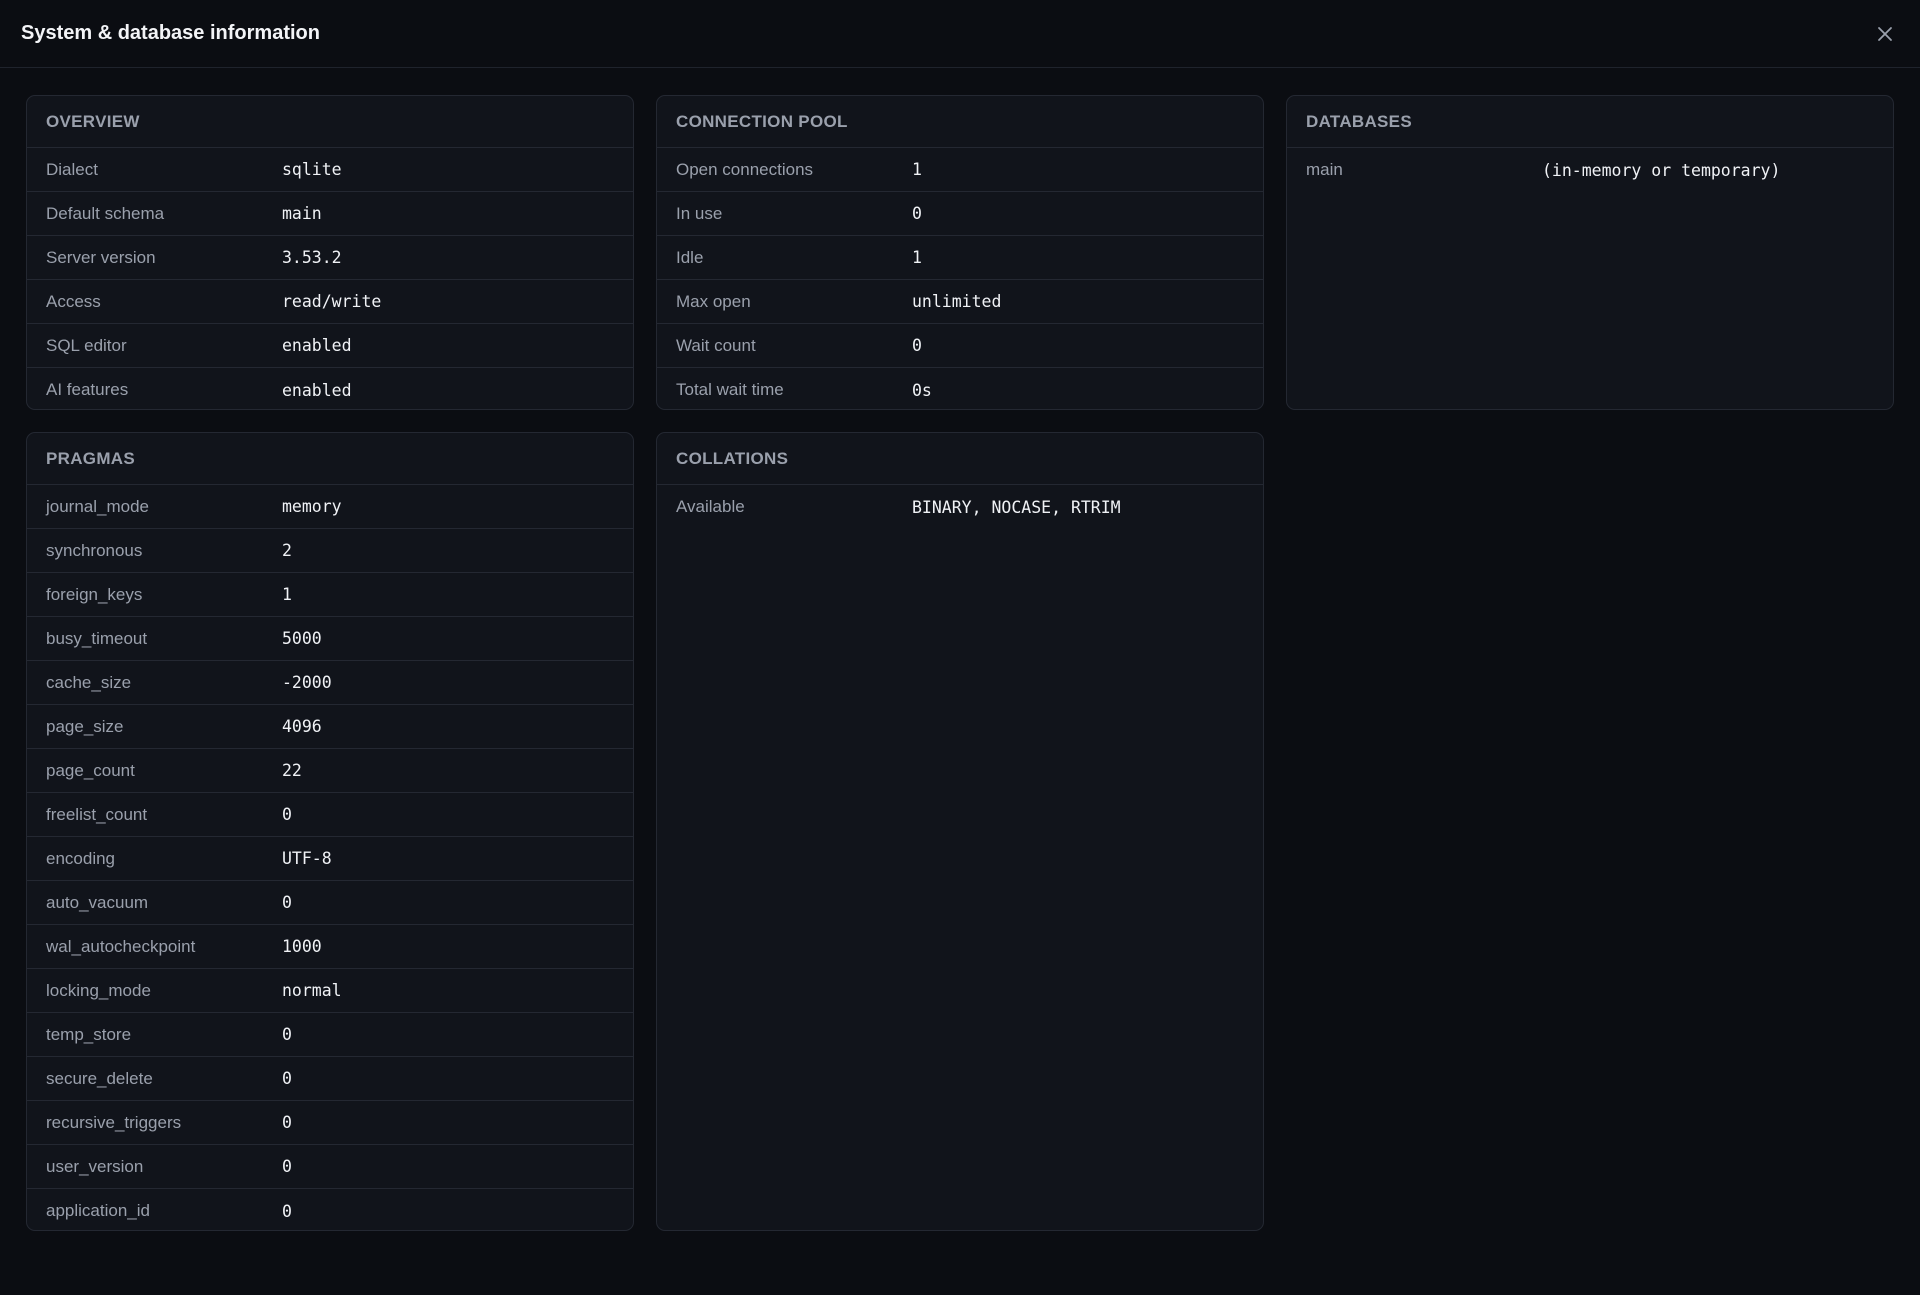 Image resolution: width=1920 pixels, height=1295 pixels. Describe the element at coordinates (97, 814) in the screenshot. I see `row-label: freelist_count` at that location.